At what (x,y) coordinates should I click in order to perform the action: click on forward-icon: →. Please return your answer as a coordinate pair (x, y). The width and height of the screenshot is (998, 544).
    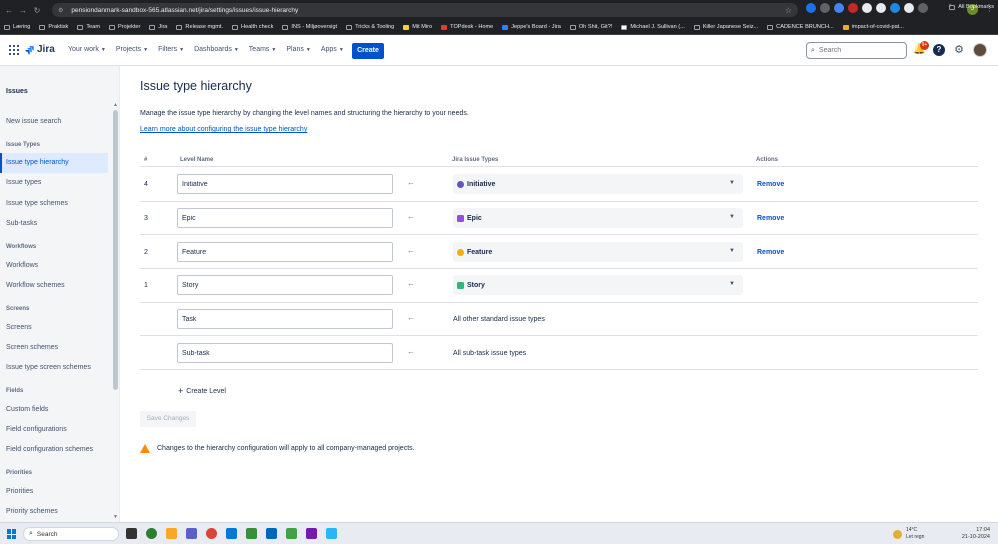
    Looking at the image, I should click on (23, 10).